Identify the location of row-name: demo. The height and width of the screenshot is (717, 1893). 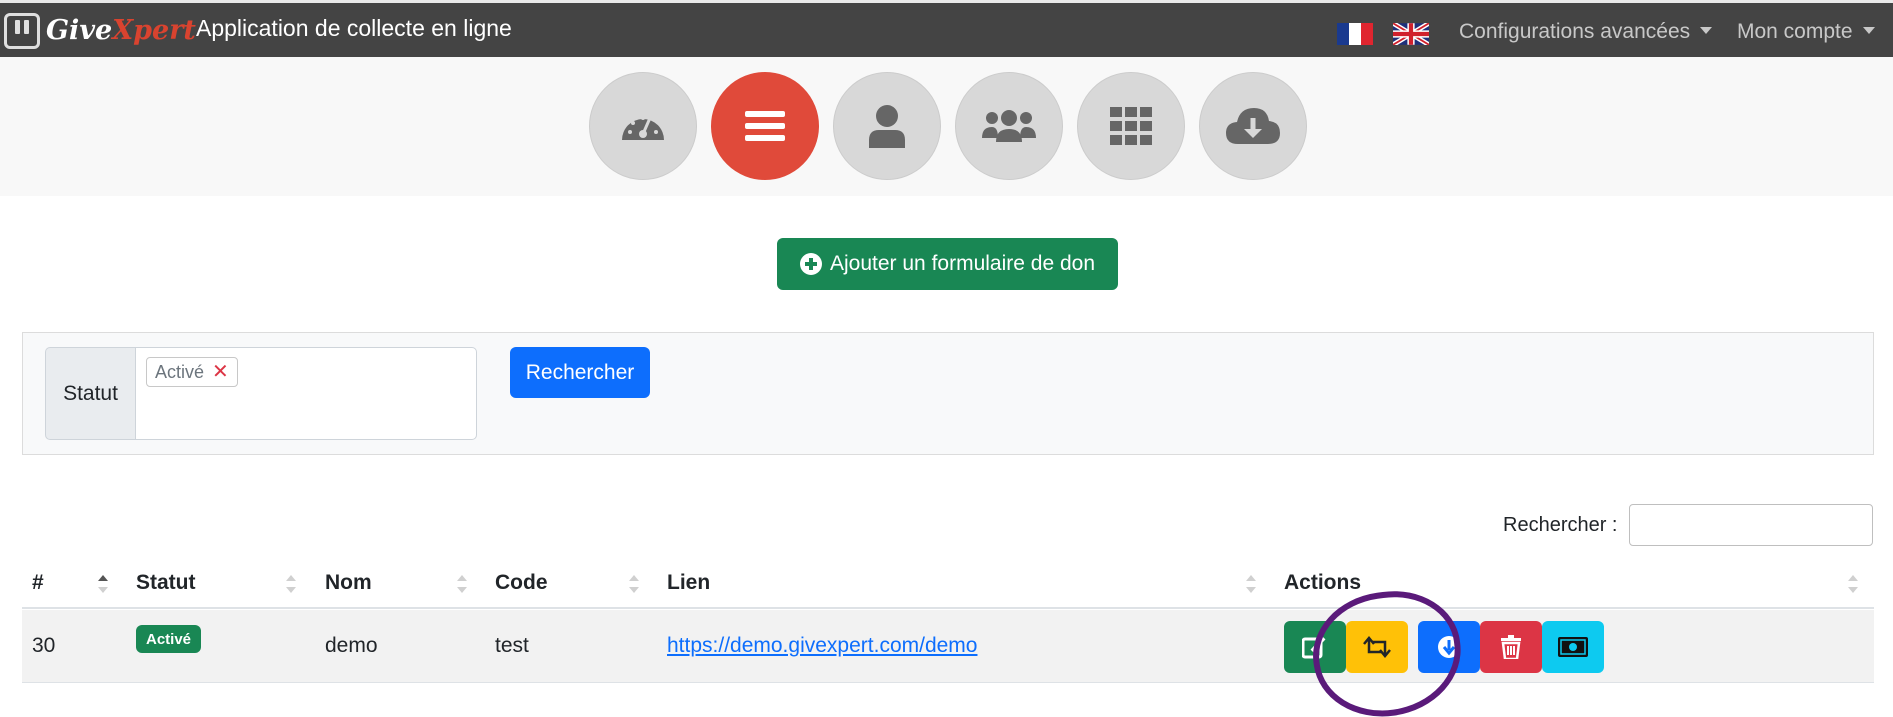
(351, 645).